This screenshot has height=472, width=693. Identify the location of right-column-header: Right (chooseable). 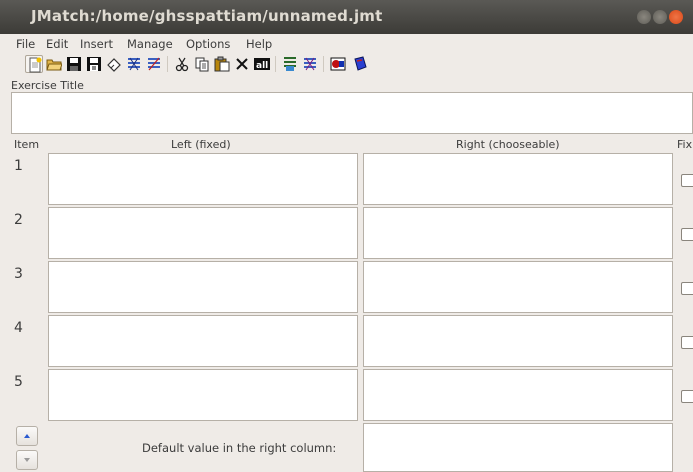
(508, 144).